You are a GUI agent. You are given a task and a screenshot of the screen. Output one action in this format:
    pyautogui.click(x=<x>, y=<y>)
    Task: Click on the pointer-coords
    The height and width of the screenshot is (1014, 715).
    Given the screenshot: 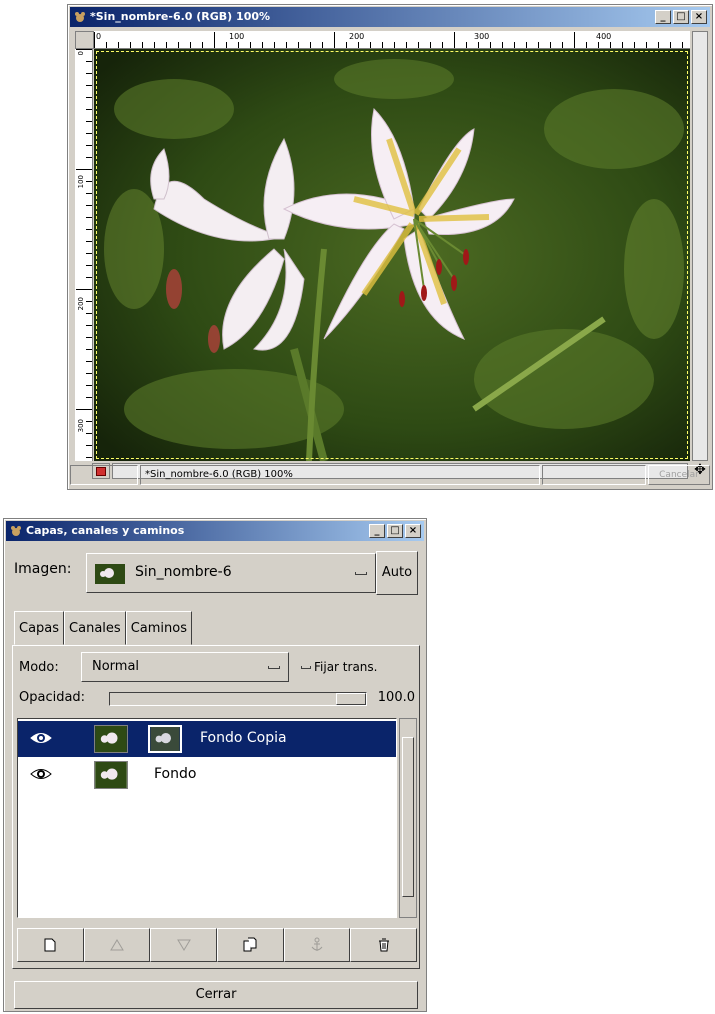 What is the action you would take?
    pyautogui.click(x=104, y=475)
    